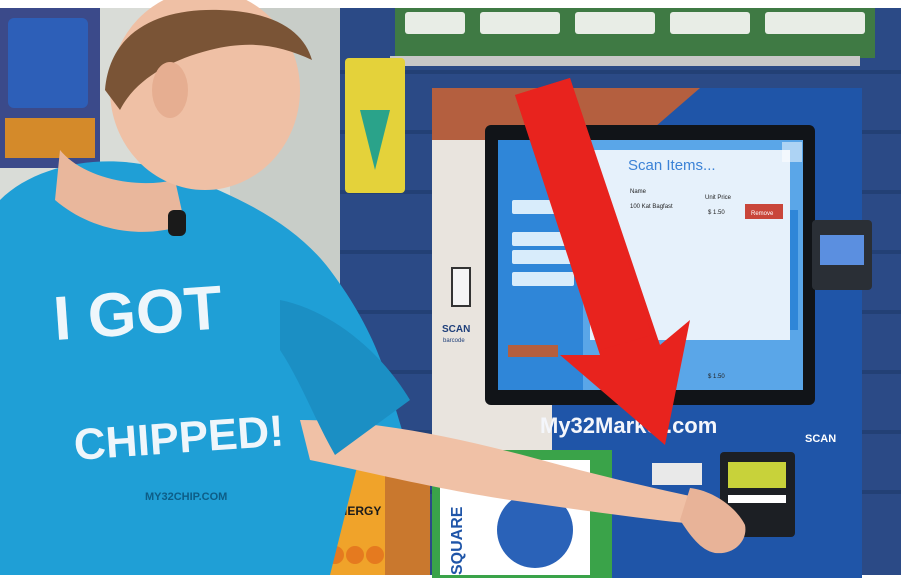  Describe the element at coordinates (177, 223) in the screenshot. I see `lapel-mic` at that location.